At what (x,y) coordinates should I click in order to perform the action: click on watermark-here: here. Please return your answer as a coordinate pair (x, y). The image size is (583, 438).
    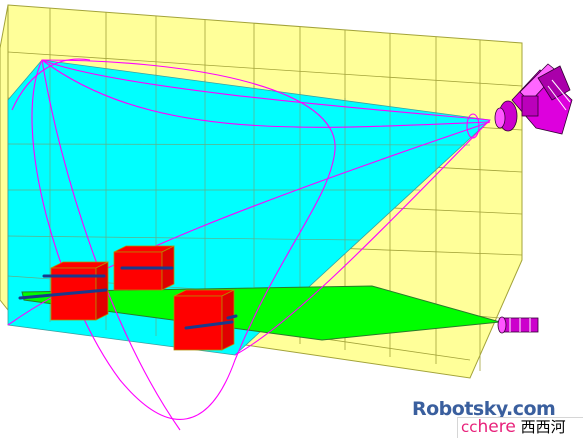
    Looking at the image, I should click on (496, 427).